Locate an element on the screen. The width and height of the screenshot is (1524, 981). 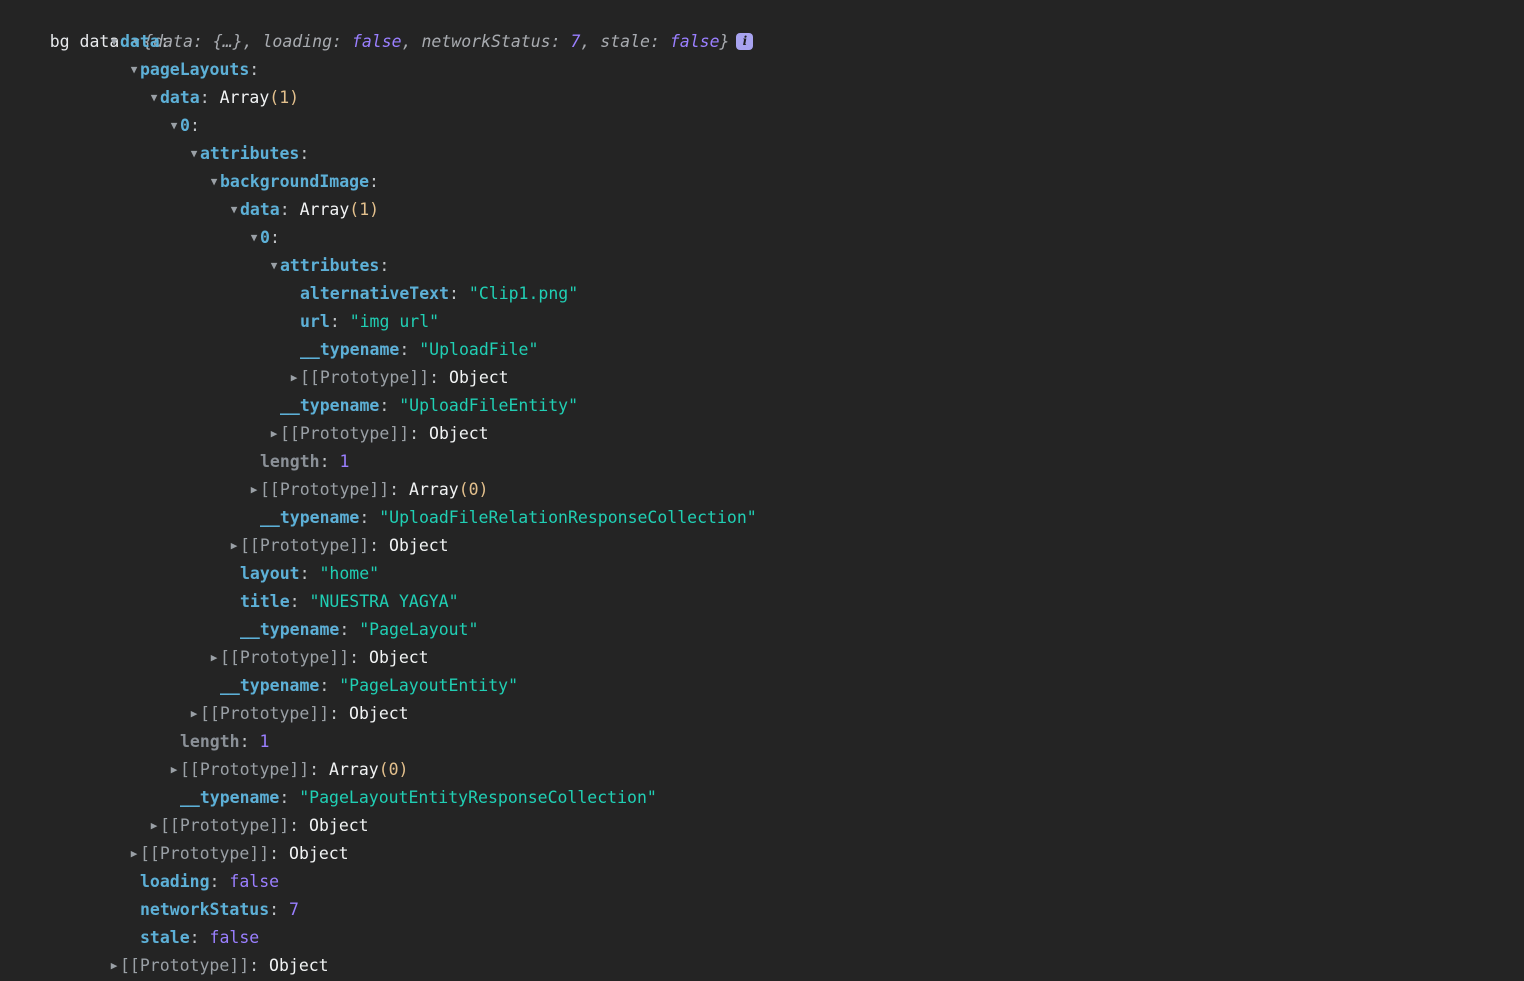
property-value: "img url" is located at coordinates (394, 321).